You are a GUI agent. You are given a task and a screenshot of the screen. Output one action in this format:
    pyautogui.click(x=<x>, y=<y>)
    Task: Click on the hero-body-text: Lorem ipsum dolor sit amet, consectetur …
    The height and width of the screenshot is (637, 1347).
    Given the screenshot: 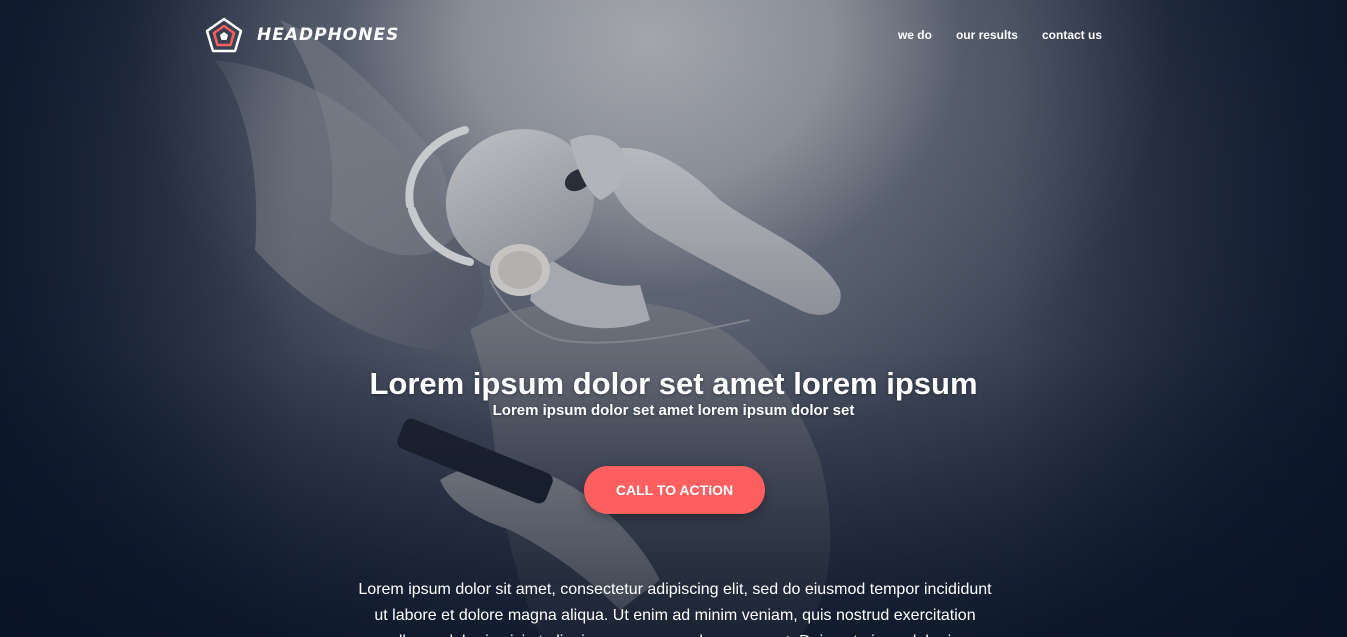 What is the action you would take?
    pyautogui.click(x=675, y=609)
    